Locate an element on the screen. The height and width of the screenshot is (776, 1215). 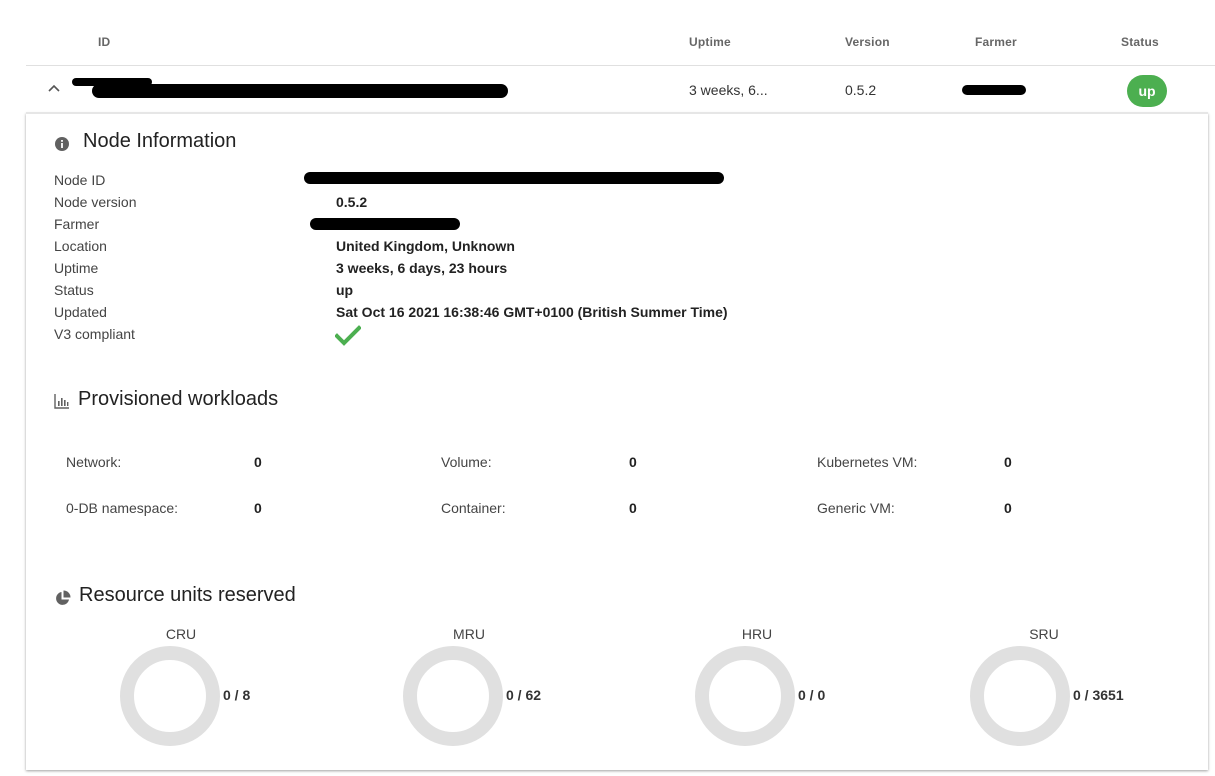
label-node-id: Node ID is located at coordinates (80, 180).